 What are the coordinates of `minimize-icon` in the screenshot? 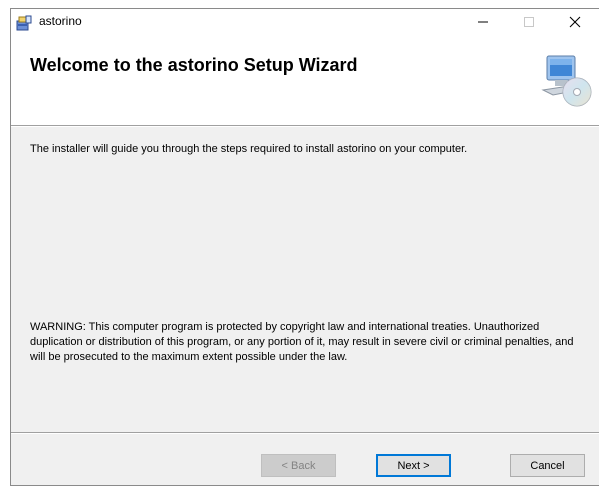 It's located at (483, 24).